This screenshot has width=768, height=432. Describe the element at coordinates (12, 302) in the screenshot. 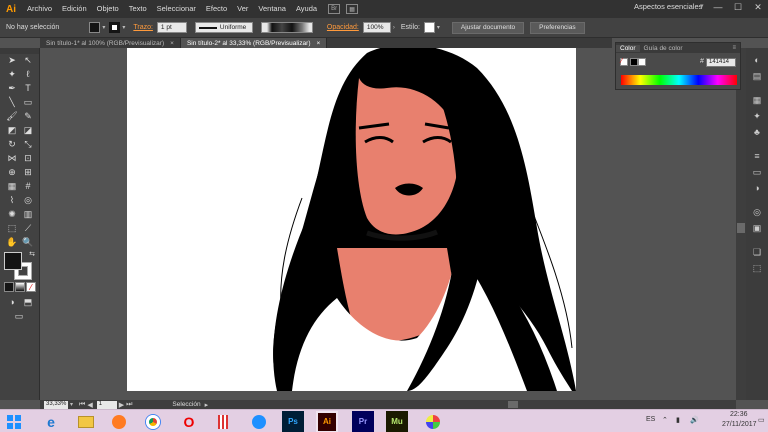

I see `draw-normal-icon: ◑` at that location.